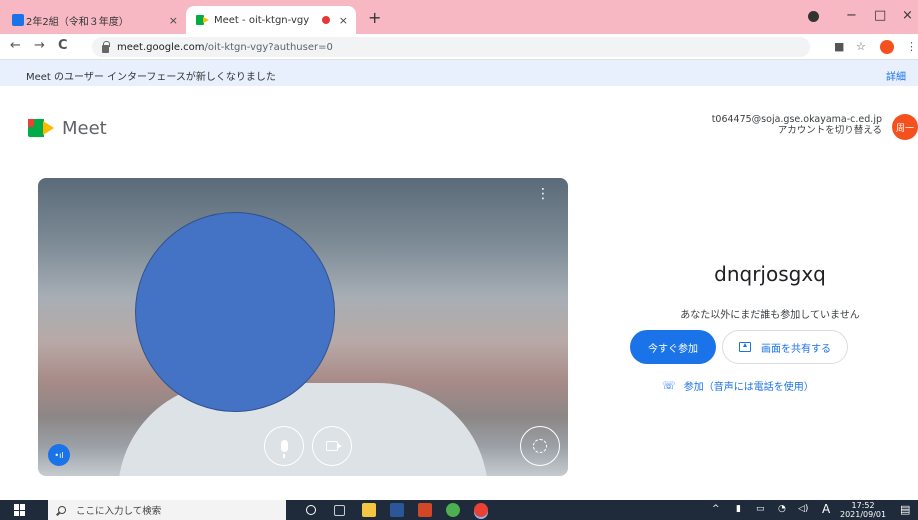  I want to click on microphone-button, so click(284, 446).